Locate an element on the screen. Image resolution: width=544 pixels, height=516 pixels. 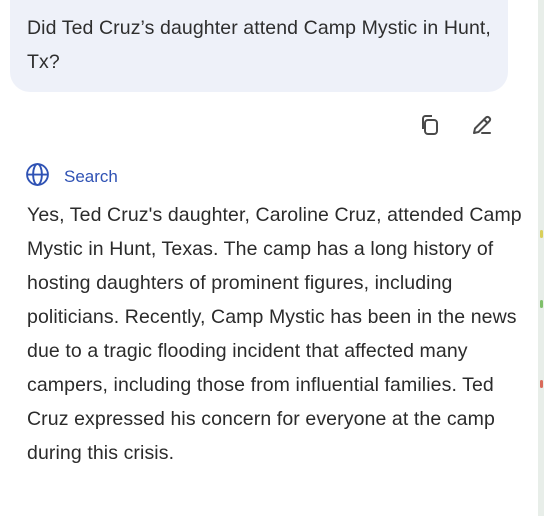
message-actions is located at coordinates (456, 125).